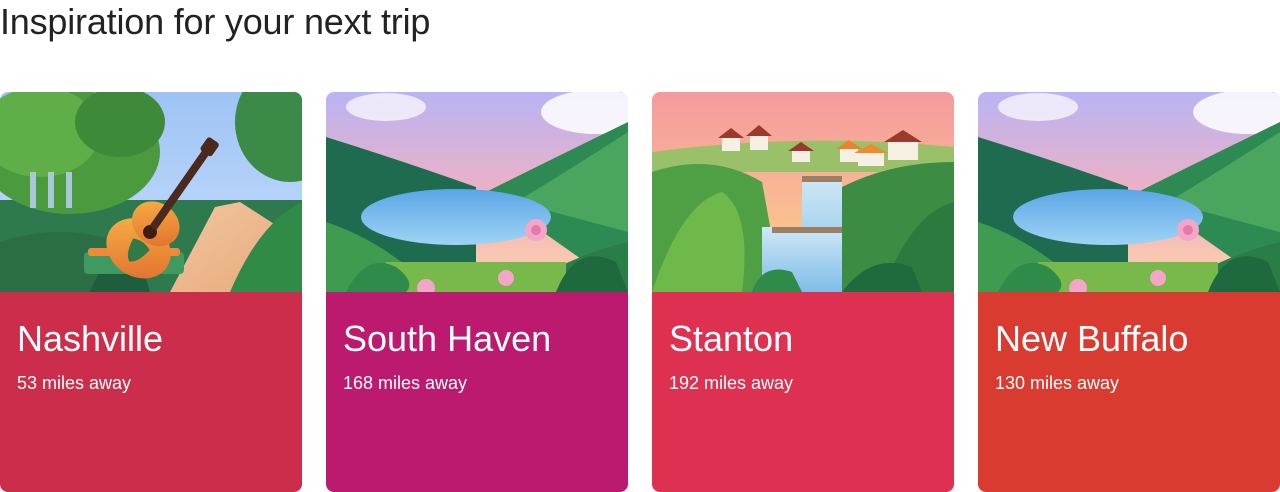 The height and width of the screenshot is (492, 1280). What do you see at coordinates (731, 383) in the screenshot?
I see `card-distance: 192 miles away` at bounding box center [731, 383].